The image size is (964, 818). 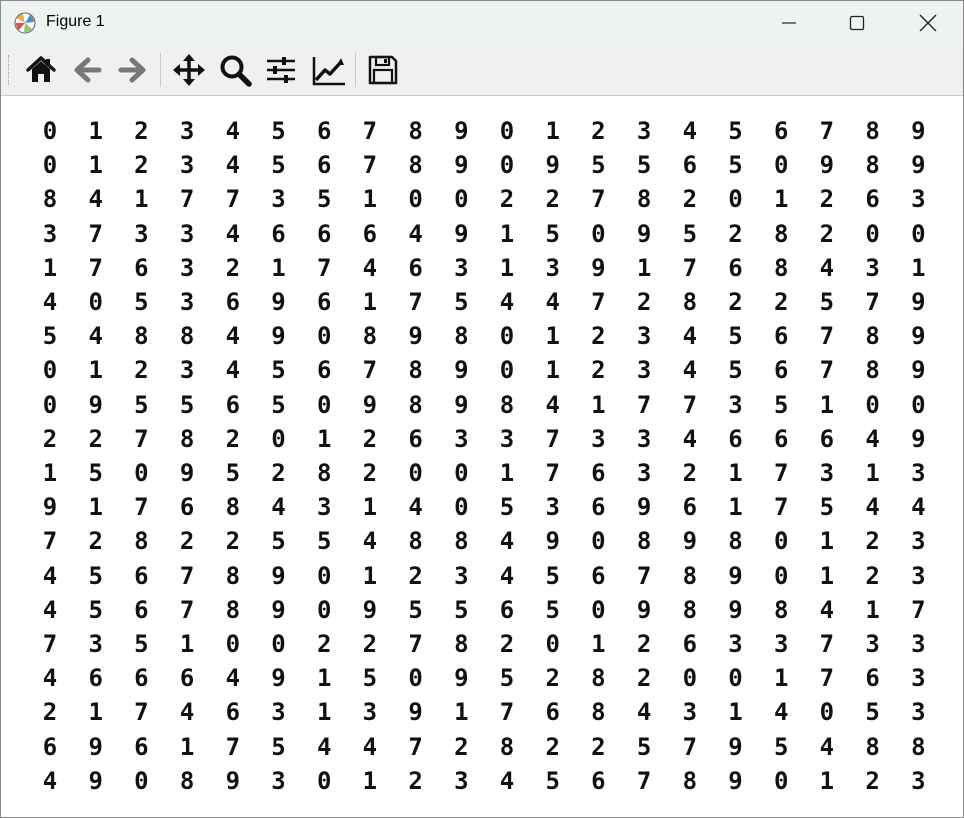 What do you see at coordinates (87, 70) in the screenshot?
I see `back-button` at bounding box center [87, 70].